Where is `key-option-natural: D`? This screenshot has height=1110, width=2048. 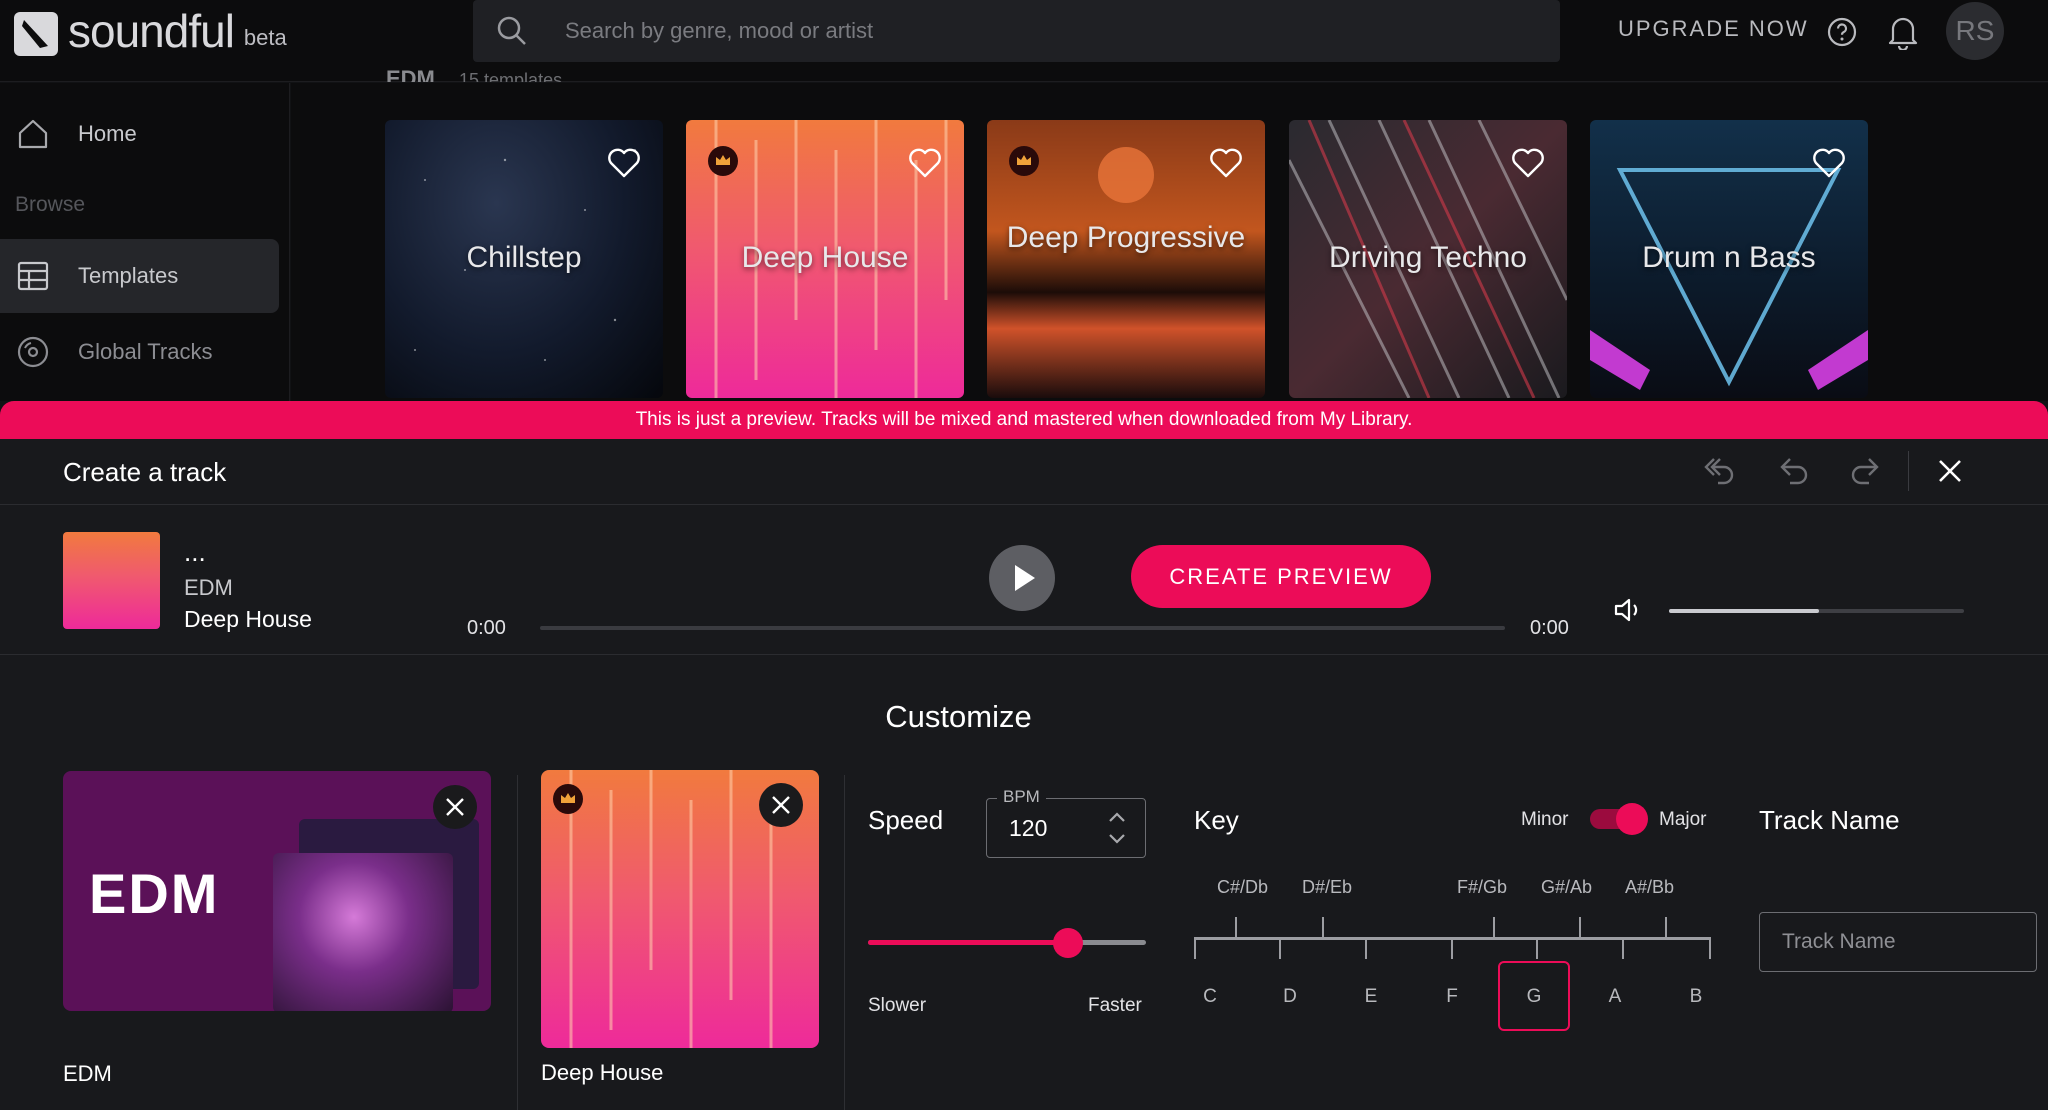 key-option-natural: D is located at coordinates (1290, 997).